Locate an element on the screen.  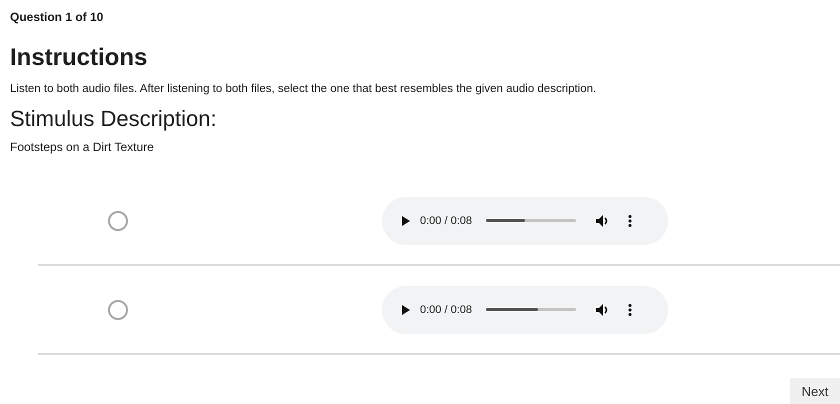
instructions-heading: Instructions is located at coordinates (79, 58).